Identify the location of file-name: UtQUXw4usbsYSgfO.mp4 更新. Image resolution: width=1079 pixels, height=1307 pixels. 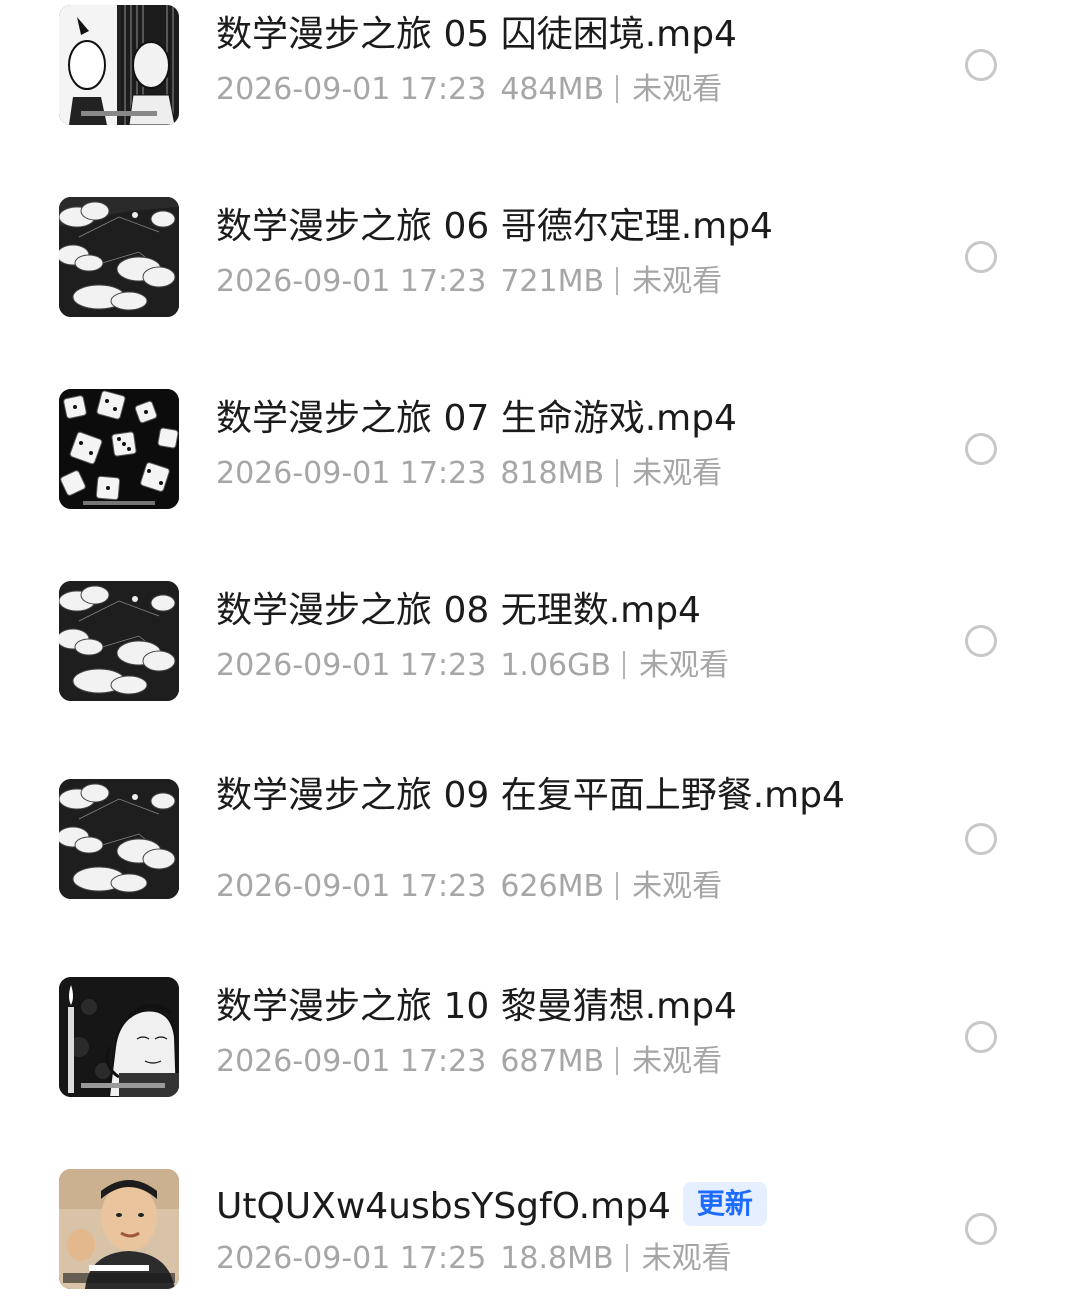
(541, 1206).